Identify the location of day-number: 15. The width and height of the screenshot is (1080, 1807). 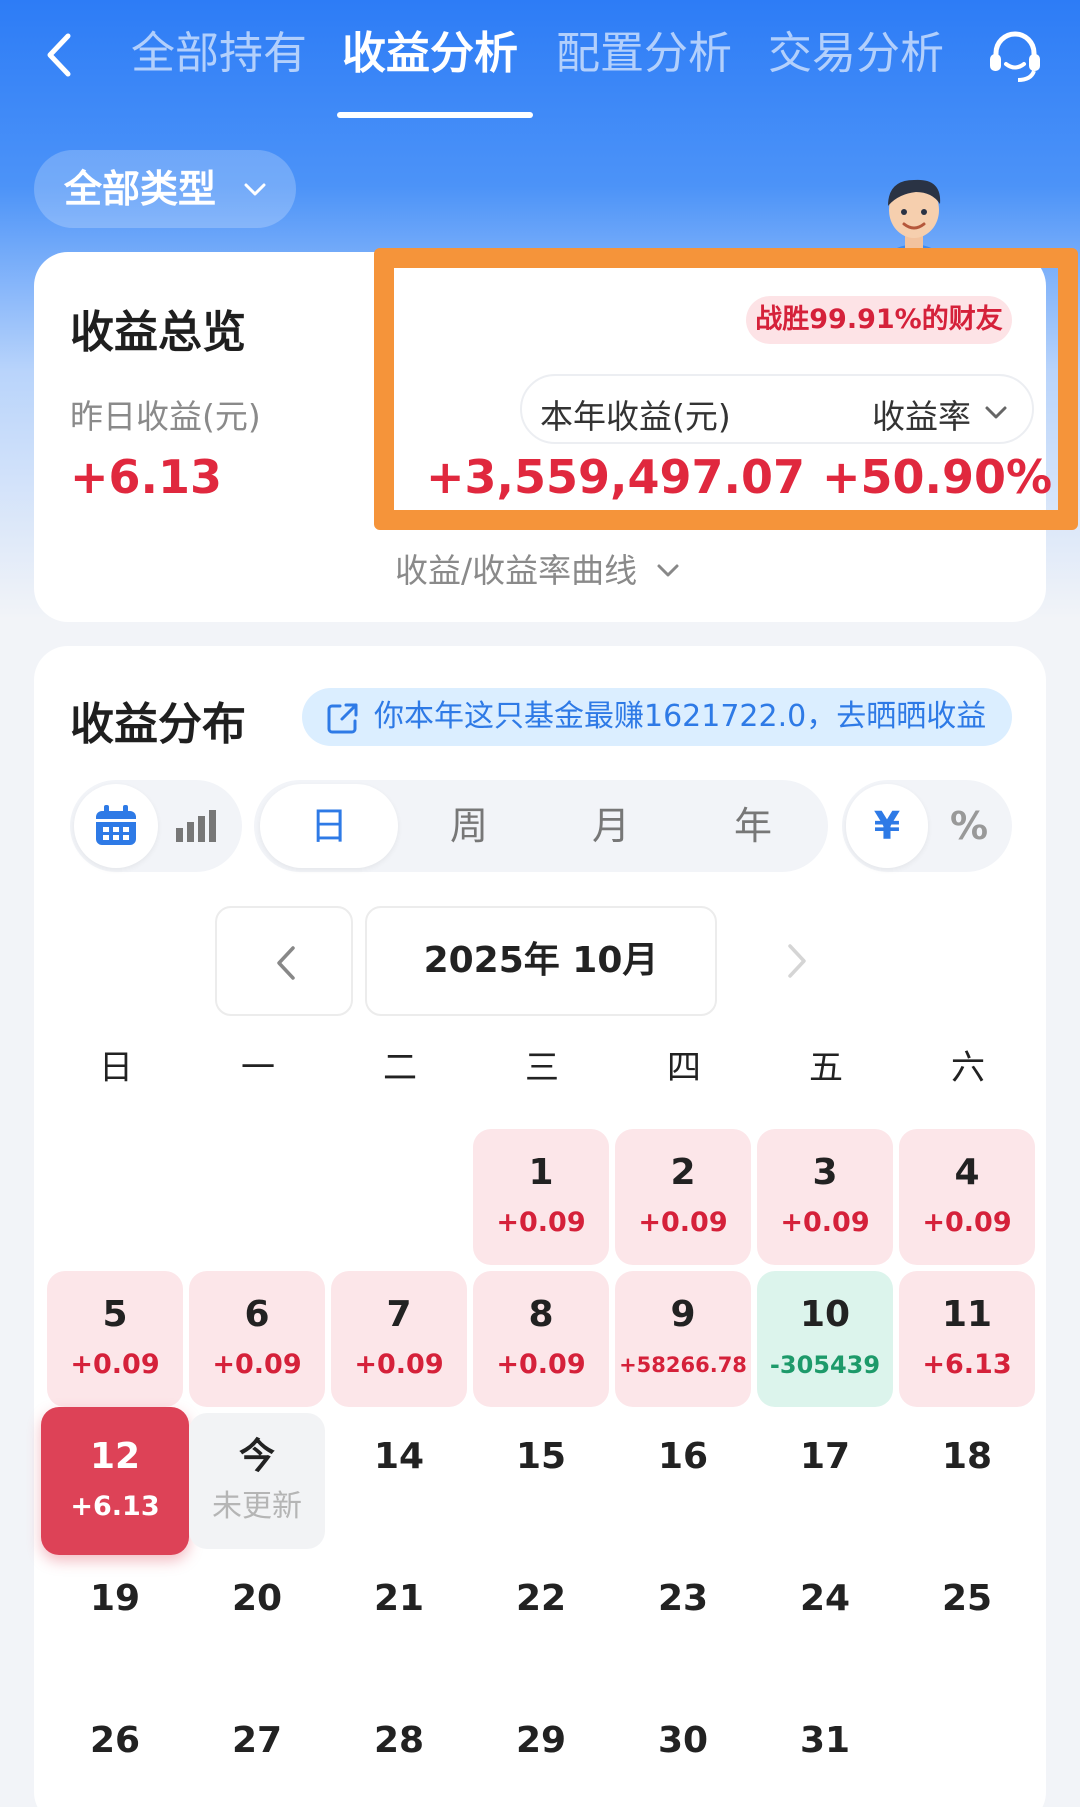
(541, 1456).